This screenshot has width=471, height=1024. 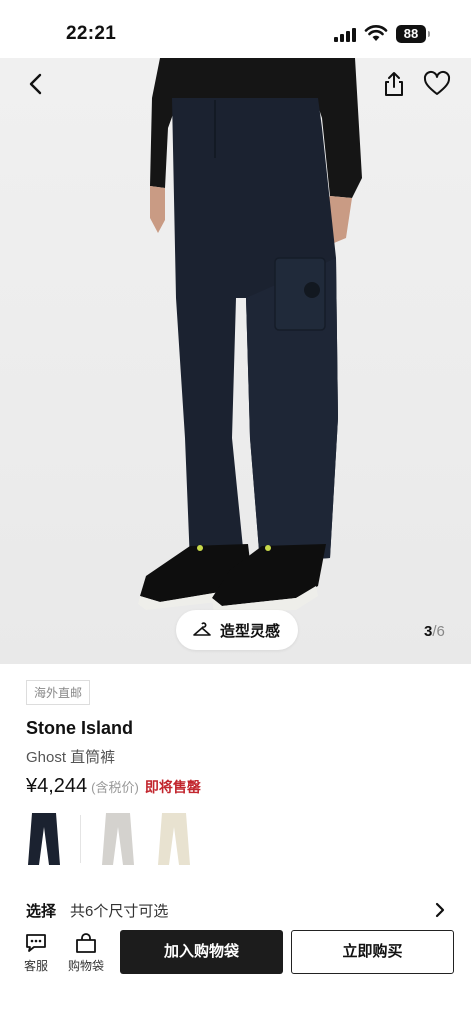 What do you see at coordinates (71, 757) in the screenshot?
I see `product-name: Ghost 直筒裤` at bounding box center [71, 757].